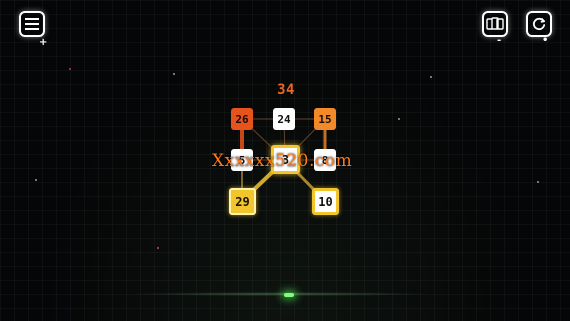 This screenshot has width=570, height=321. What do you see at coordinates (242, 119) in the screenshot?
I see `tile: 26` at bounding box center [242, 119].